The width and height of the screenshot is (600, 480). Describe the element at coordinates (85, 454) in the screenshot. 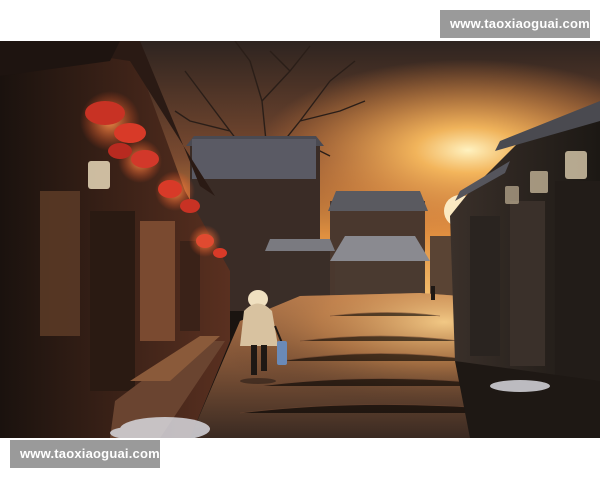

I see `watermark-bottom: www.taoxiaoguai.com` at that location.